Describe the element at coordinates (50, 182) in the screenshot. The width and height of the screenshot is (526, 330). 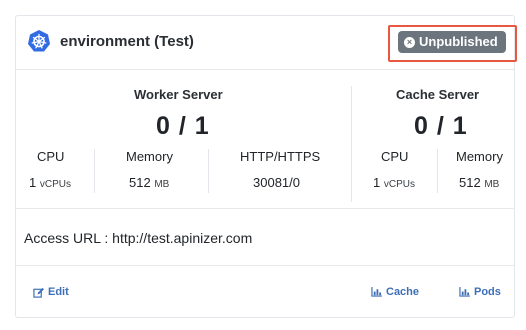
I see `worker-cpu-value: 1 vCPUs` at that location.